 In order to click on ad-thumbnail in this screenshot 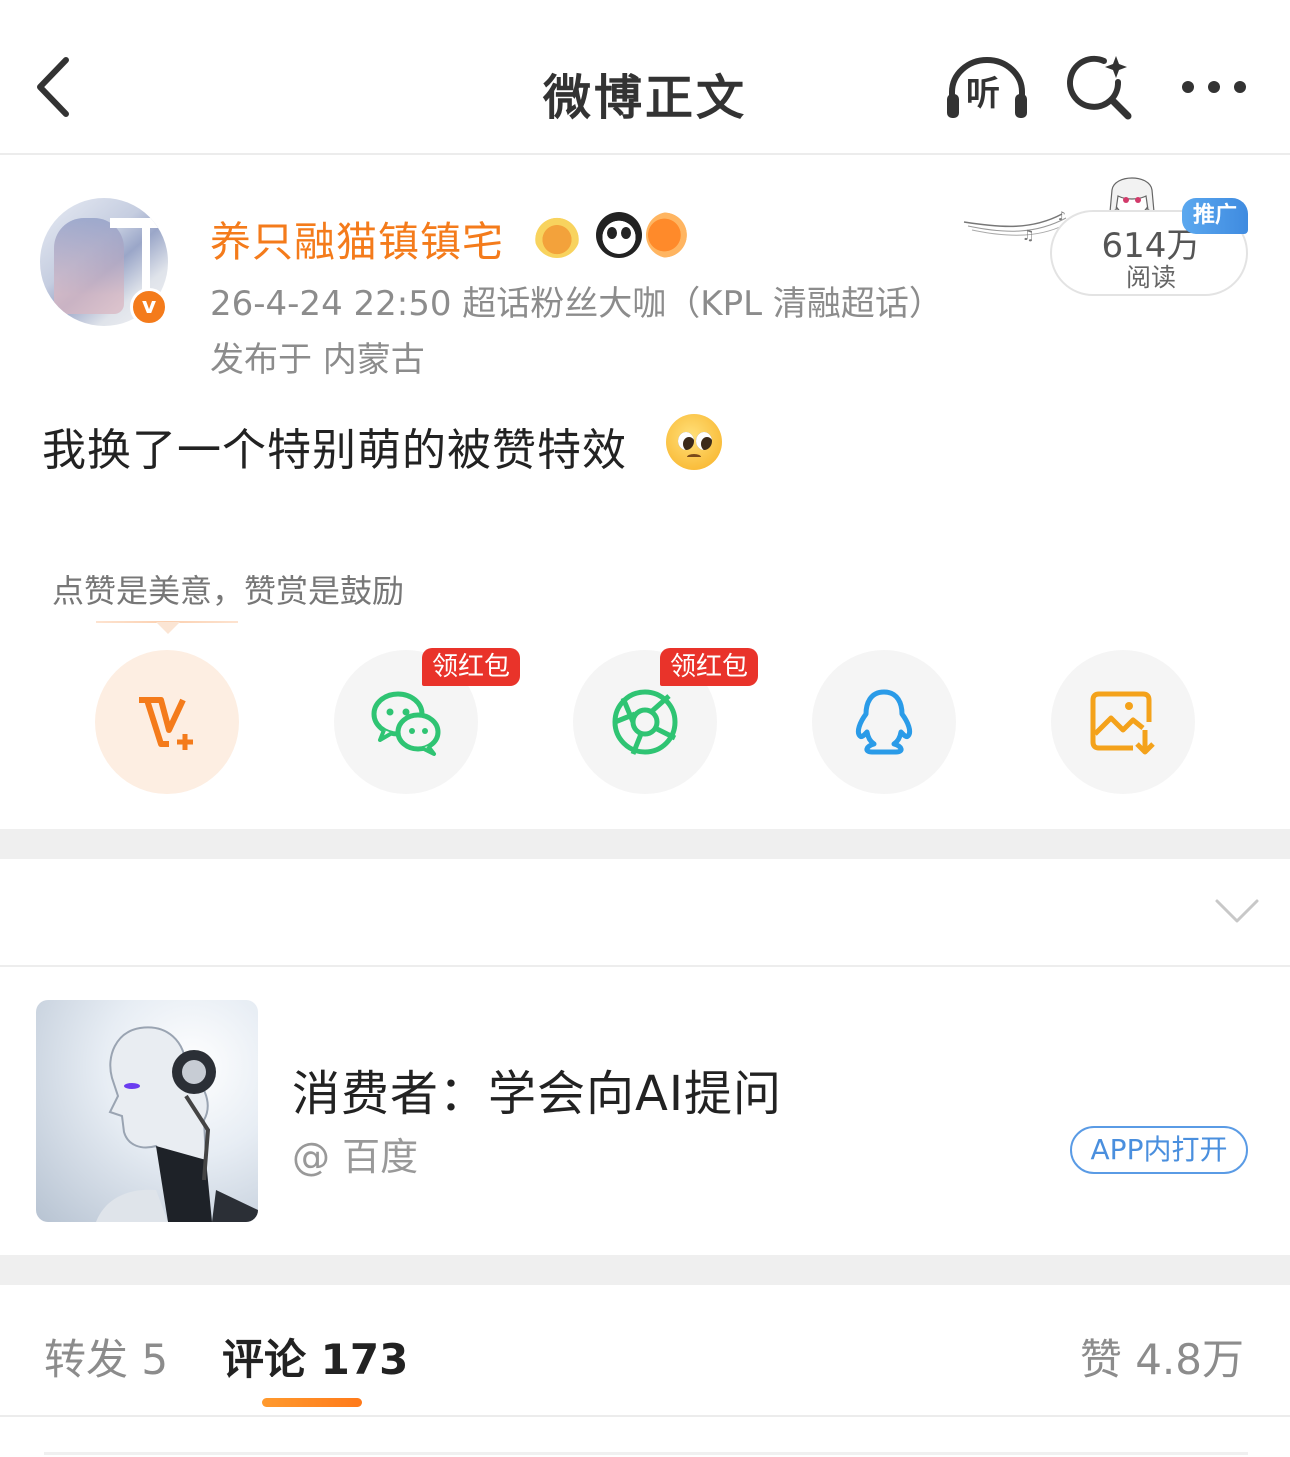, I will do `click(147, 1111)`.